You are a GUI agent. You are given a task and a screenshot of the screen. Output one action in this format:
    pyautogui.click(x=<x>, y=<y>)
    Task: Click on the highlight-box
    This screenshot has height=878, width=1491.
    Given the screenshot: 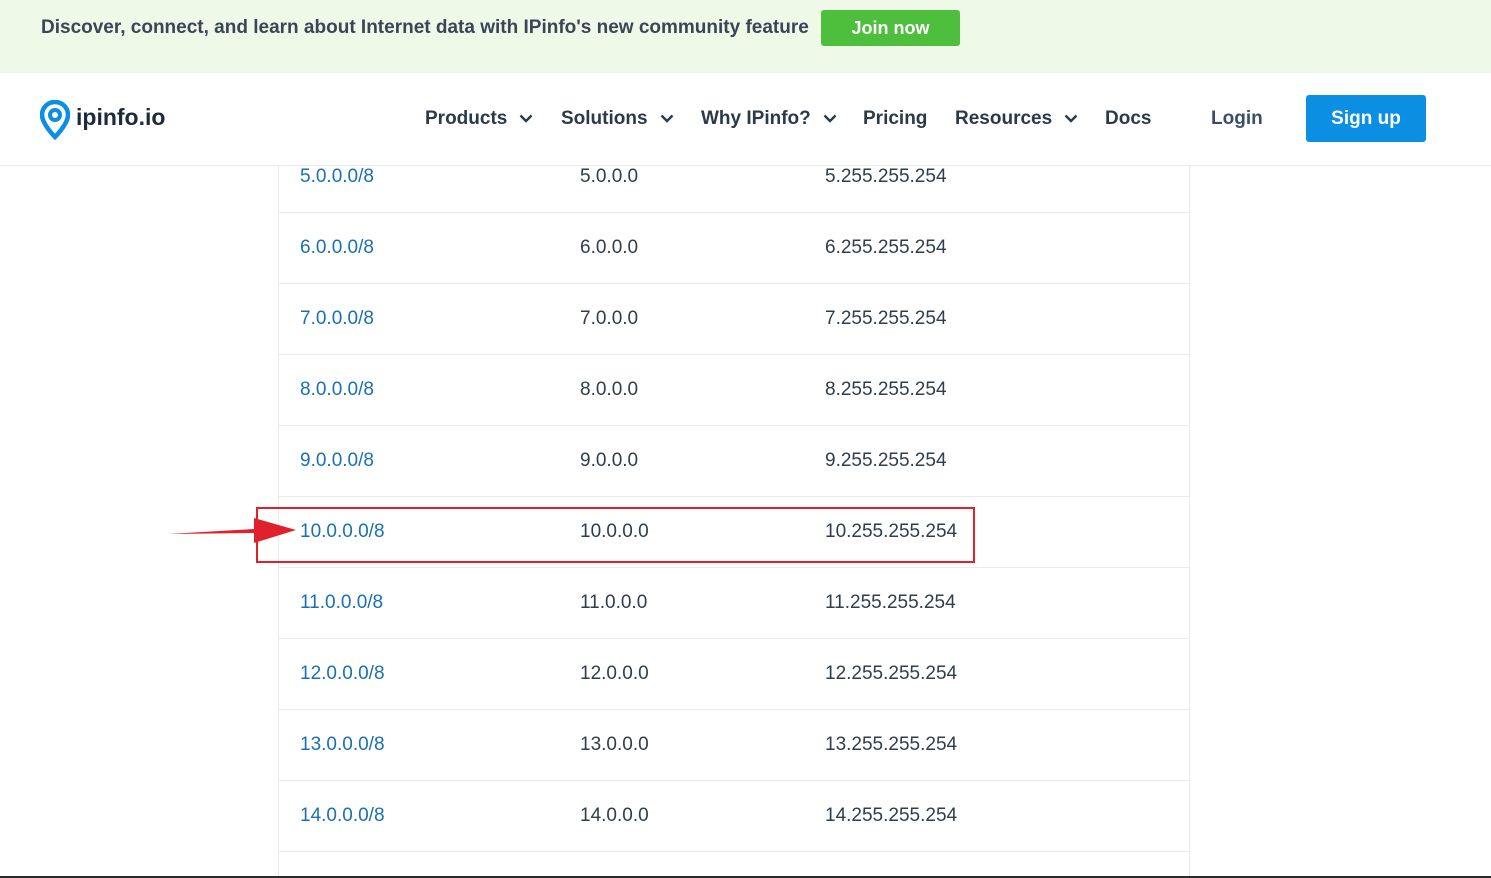 What is the action you would take?
    pyautogui.click(x=615, y=535)
    